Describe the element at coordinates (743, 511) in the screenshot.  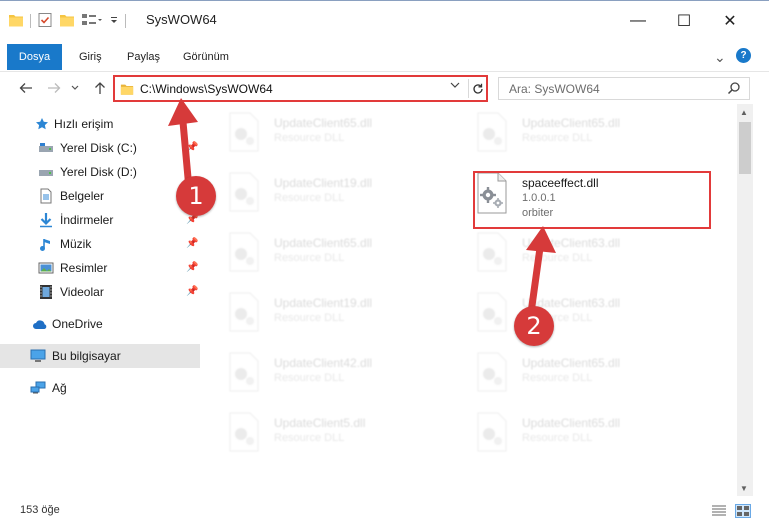
I see `large-icons-view-icon` at that location.